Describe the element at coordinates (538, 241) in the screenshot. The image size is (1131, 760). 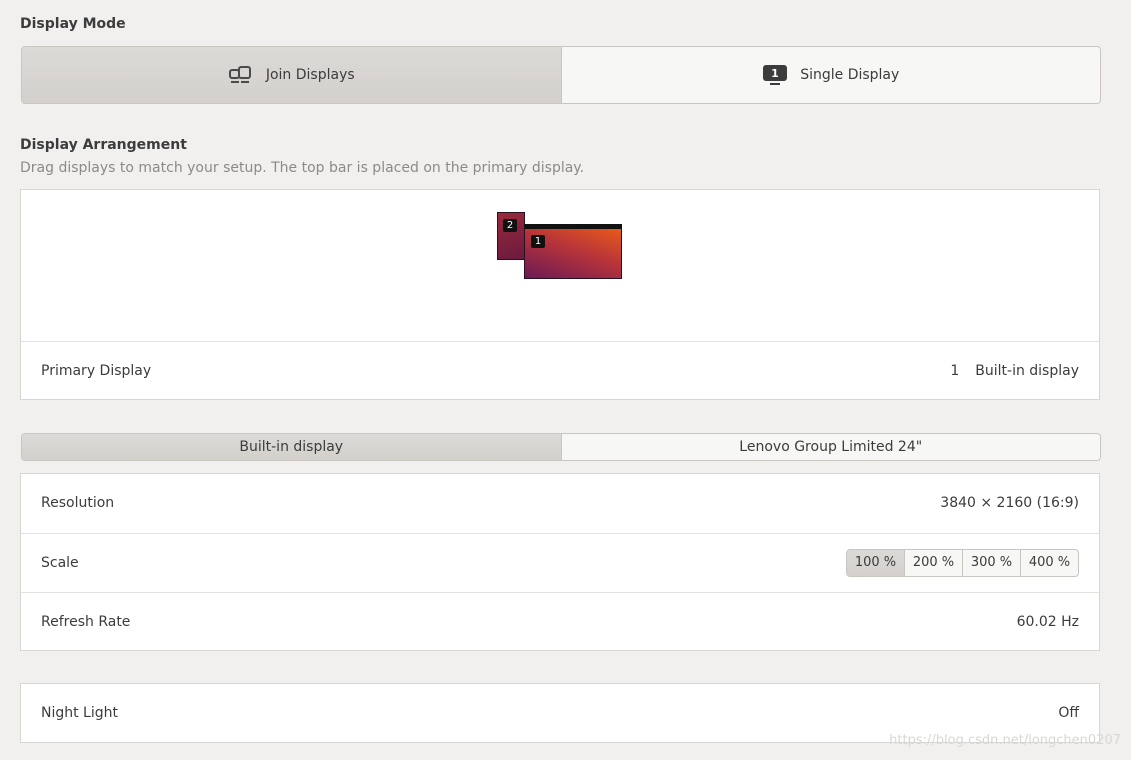
I see `monitor-1-badge: 1` at that location.